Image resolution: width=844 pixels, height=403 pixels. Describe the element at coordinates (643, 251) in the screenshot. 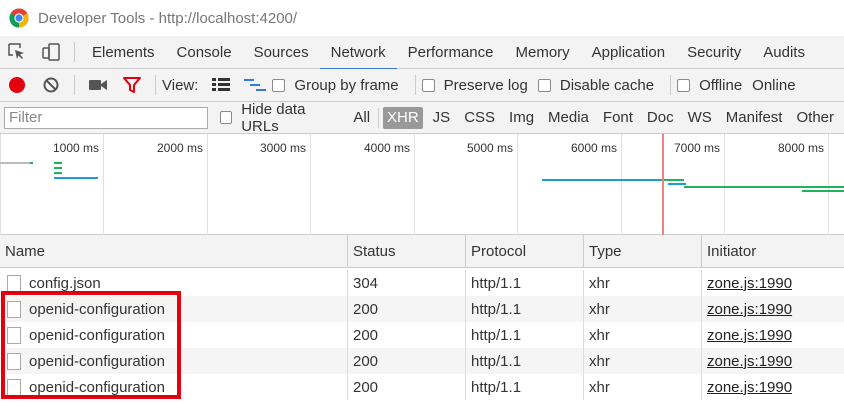

I see `column-header-type: Type` at that location.